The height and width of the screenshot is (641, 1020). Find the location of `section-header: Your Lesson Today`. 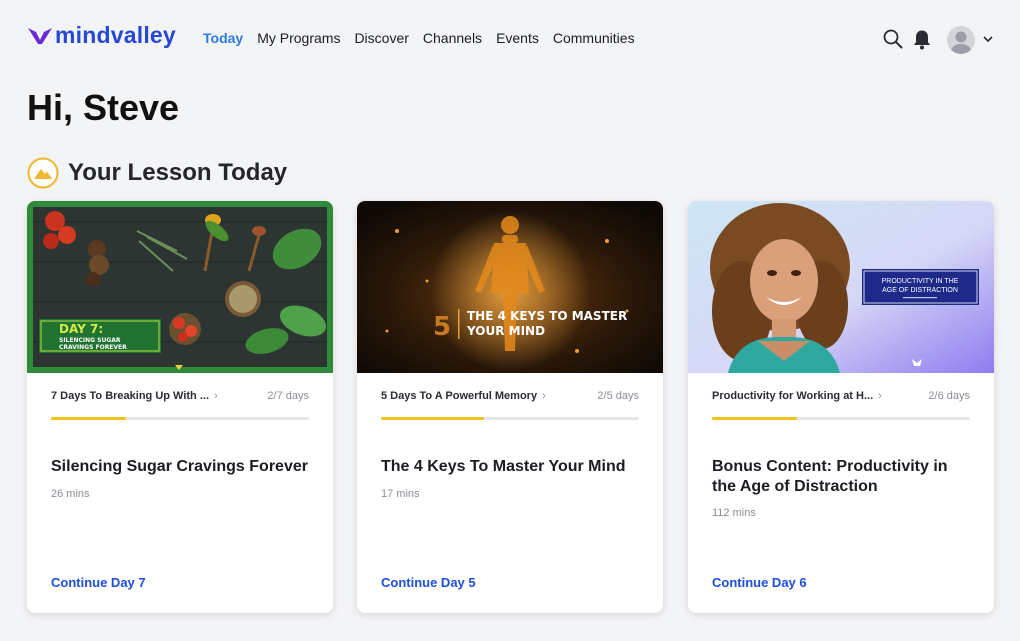

section-header: Your Lesson Today is located at coordinates (157, 173).